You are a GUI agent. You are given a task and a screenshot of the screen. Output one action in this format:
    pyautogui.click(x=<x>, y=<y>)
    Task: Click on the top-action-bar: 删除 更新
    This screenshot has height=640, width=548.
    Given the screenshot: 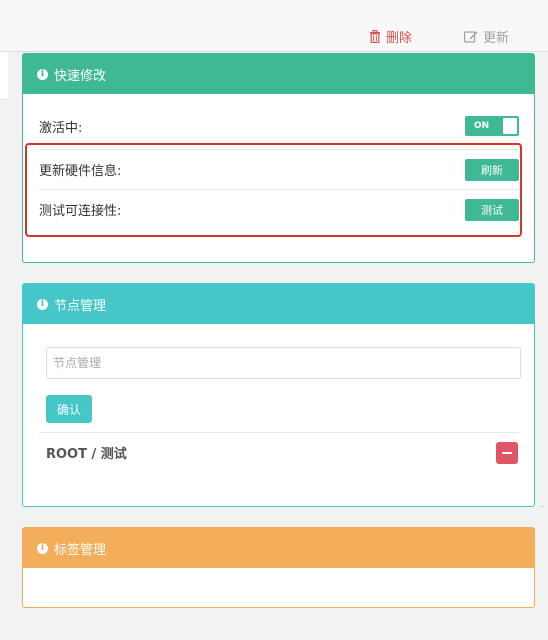 What is the action you would take?
    pyautogui.click(x=274, y=26)
    